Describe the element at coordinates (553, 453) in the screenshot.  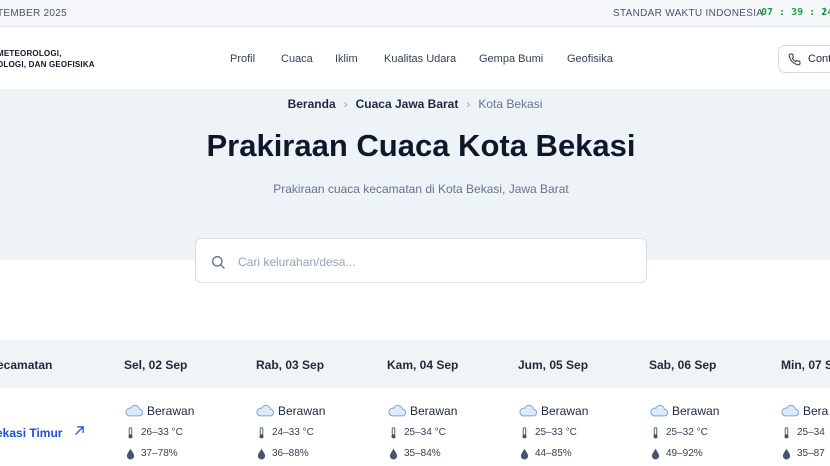
I see `humidity-range: 44–85%` at that location.